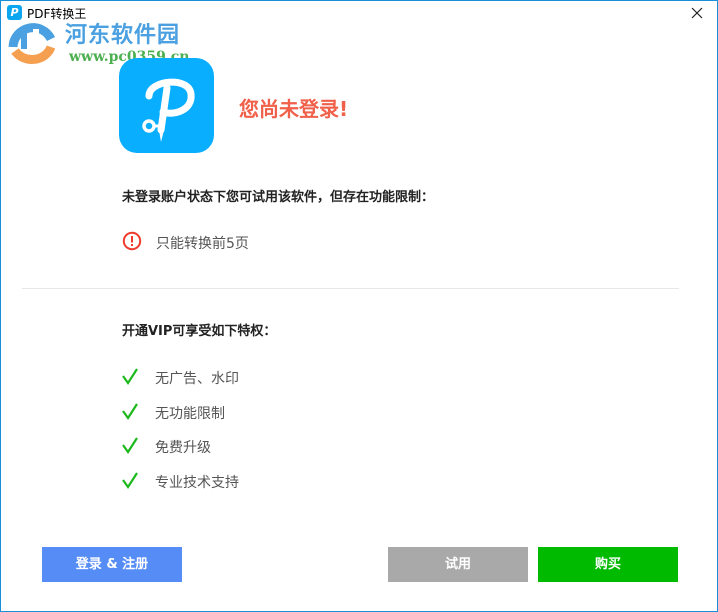 This screenshot has width=718, height=612. What do you see at coordinates (112, 564) in the screenshot?
I see `login-register-button: 登录 & 注册` at bounding box center [112, 564].